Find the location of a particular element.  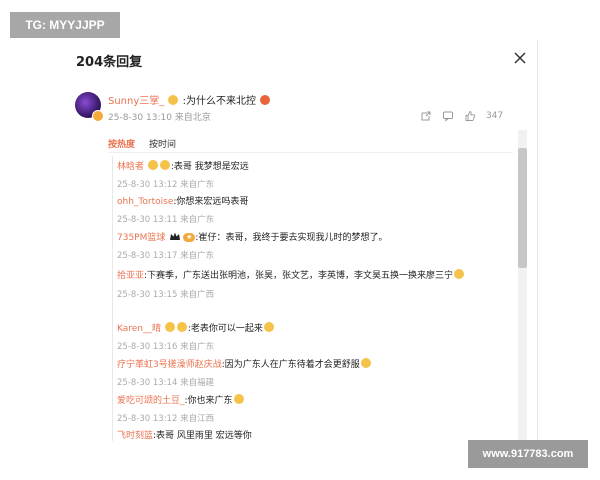

watermark-bottom-right: www.917783.com is located at coordinates (528, 454).